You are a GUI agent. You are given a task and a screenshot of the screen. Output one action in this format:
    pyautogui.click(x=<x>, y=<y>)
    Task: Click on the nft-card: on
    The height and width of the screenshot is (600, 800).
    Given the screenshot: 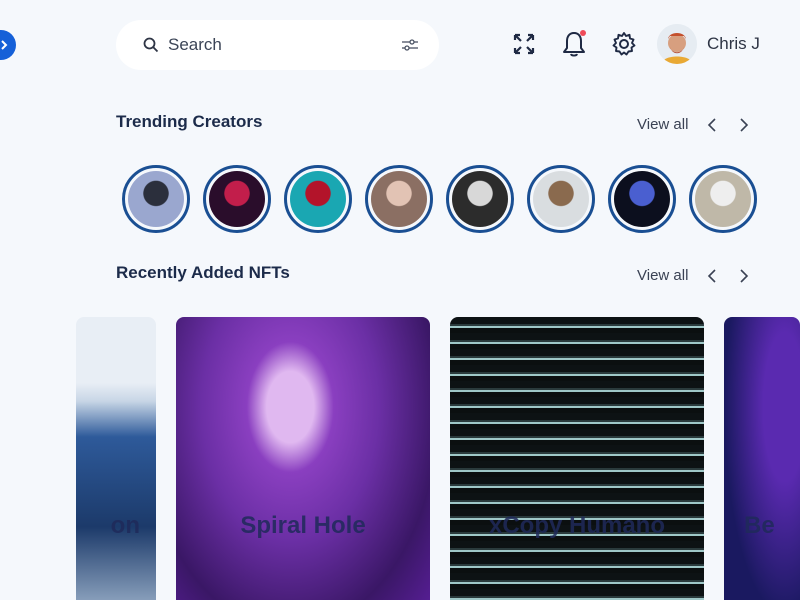 What is the action you would take?
    pyautogui.click(x=116, y=458)
    